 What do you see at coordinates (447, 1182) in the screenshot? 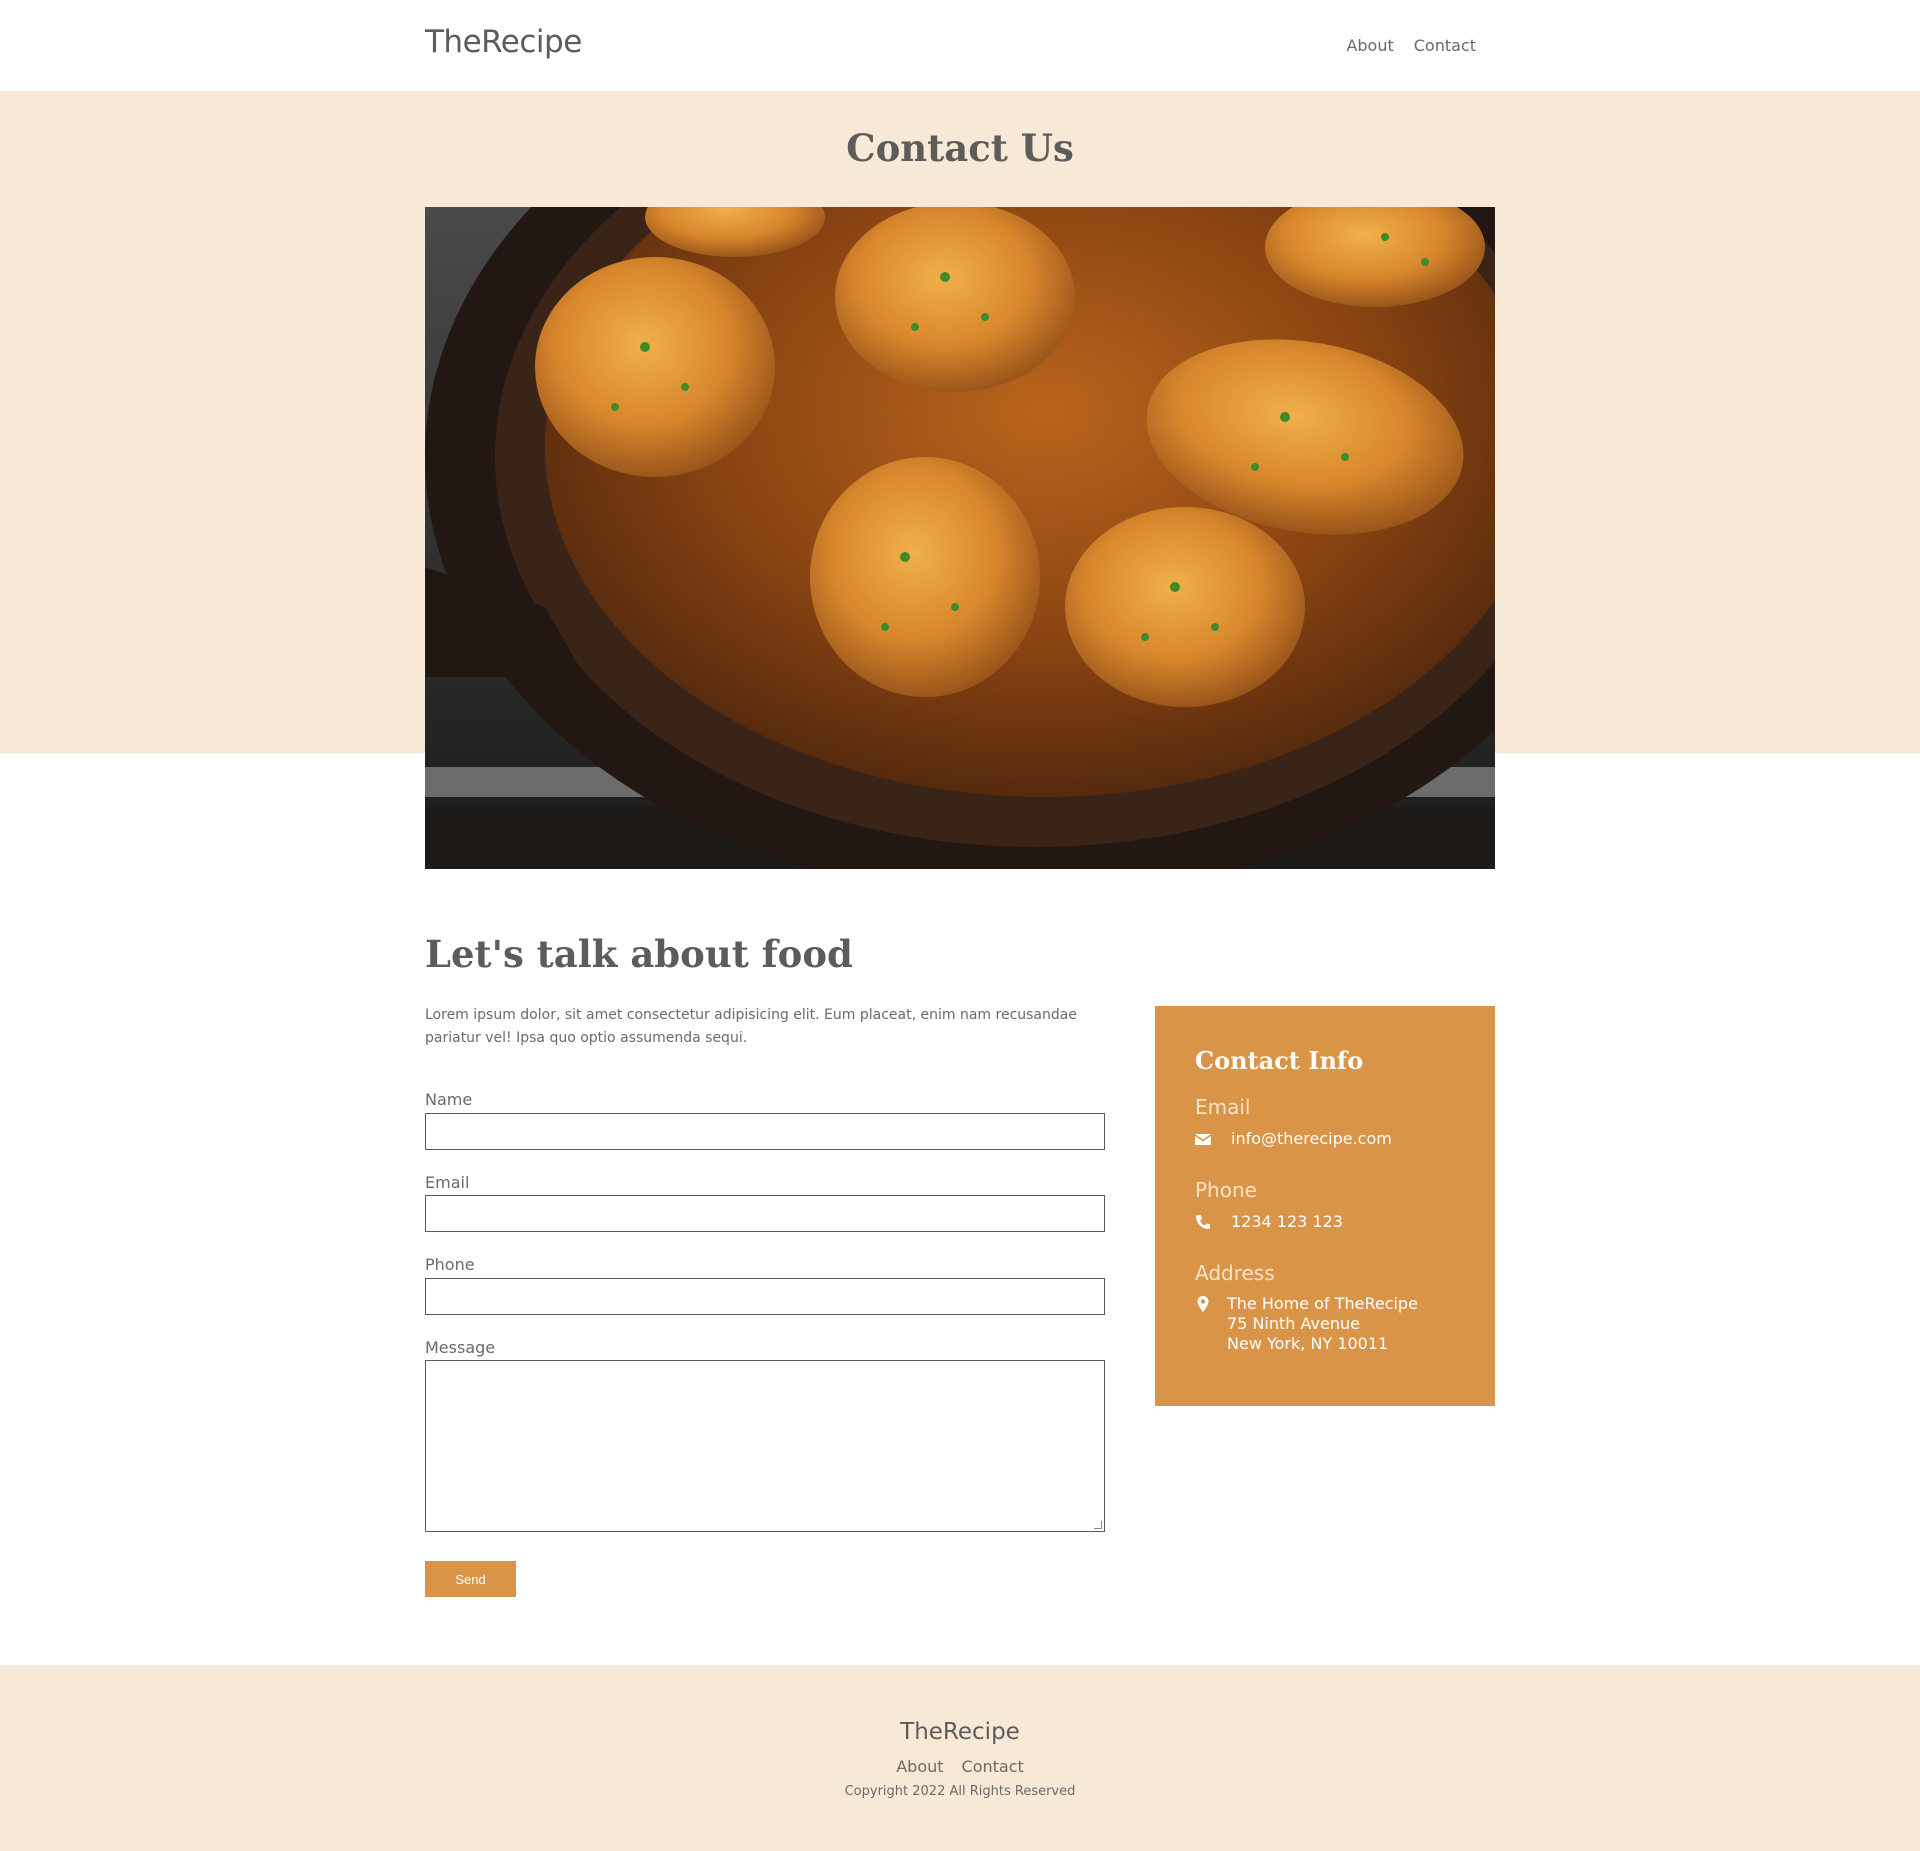
I see `email-label: Email` at bounding box center [447, 1182].